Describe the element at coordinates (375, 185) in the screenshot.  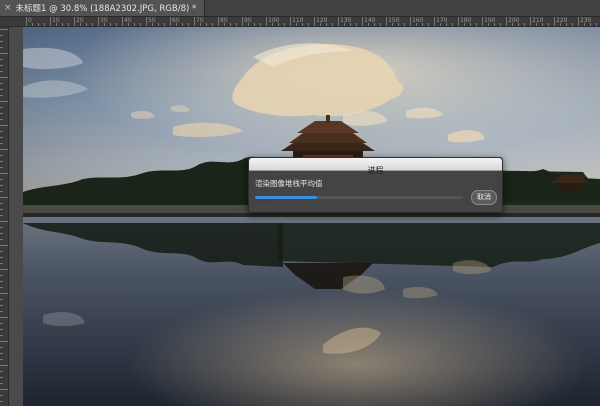
I see `progress-dialog: 进程 渲染图像堆栈平均值 取消` at that location.